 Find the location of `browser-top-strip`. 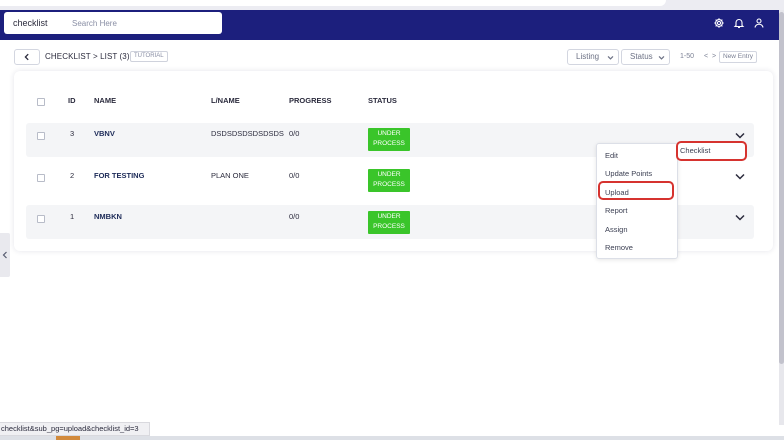

browser-top-strip is located at coordinates (392, 5).